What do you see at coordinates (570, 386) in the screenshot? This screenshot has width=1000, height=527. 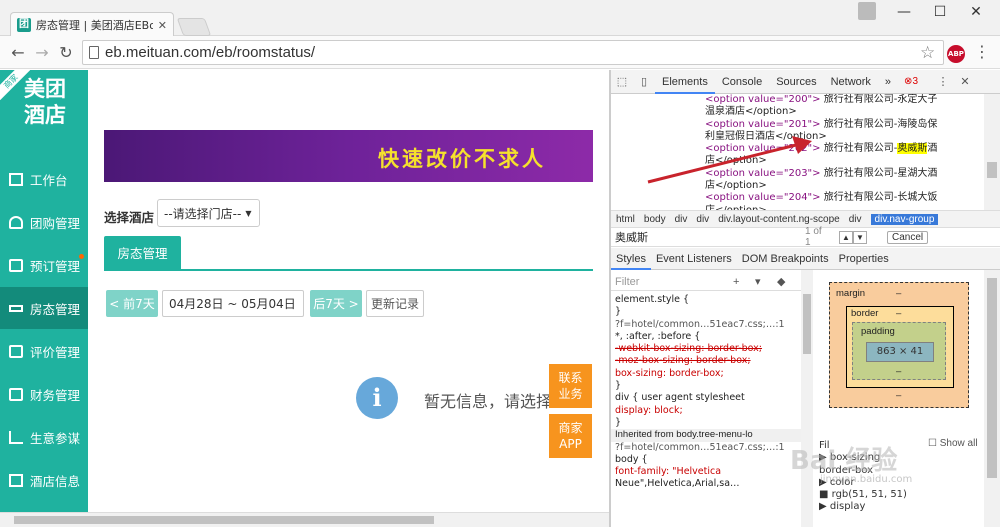 I see `contact-sales-button: 联系 业务` at bounding box center [570, 386].